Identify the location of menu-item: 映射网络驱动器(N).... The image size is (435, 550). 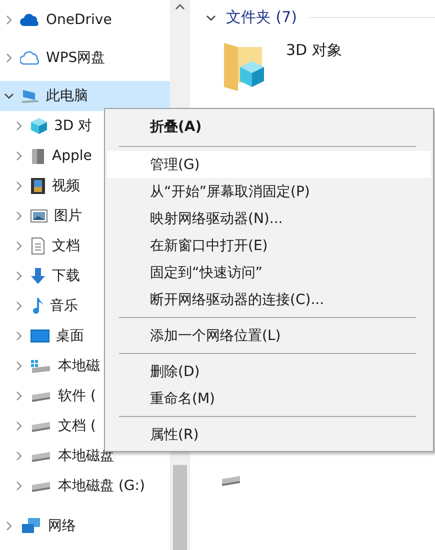
(269, 218).